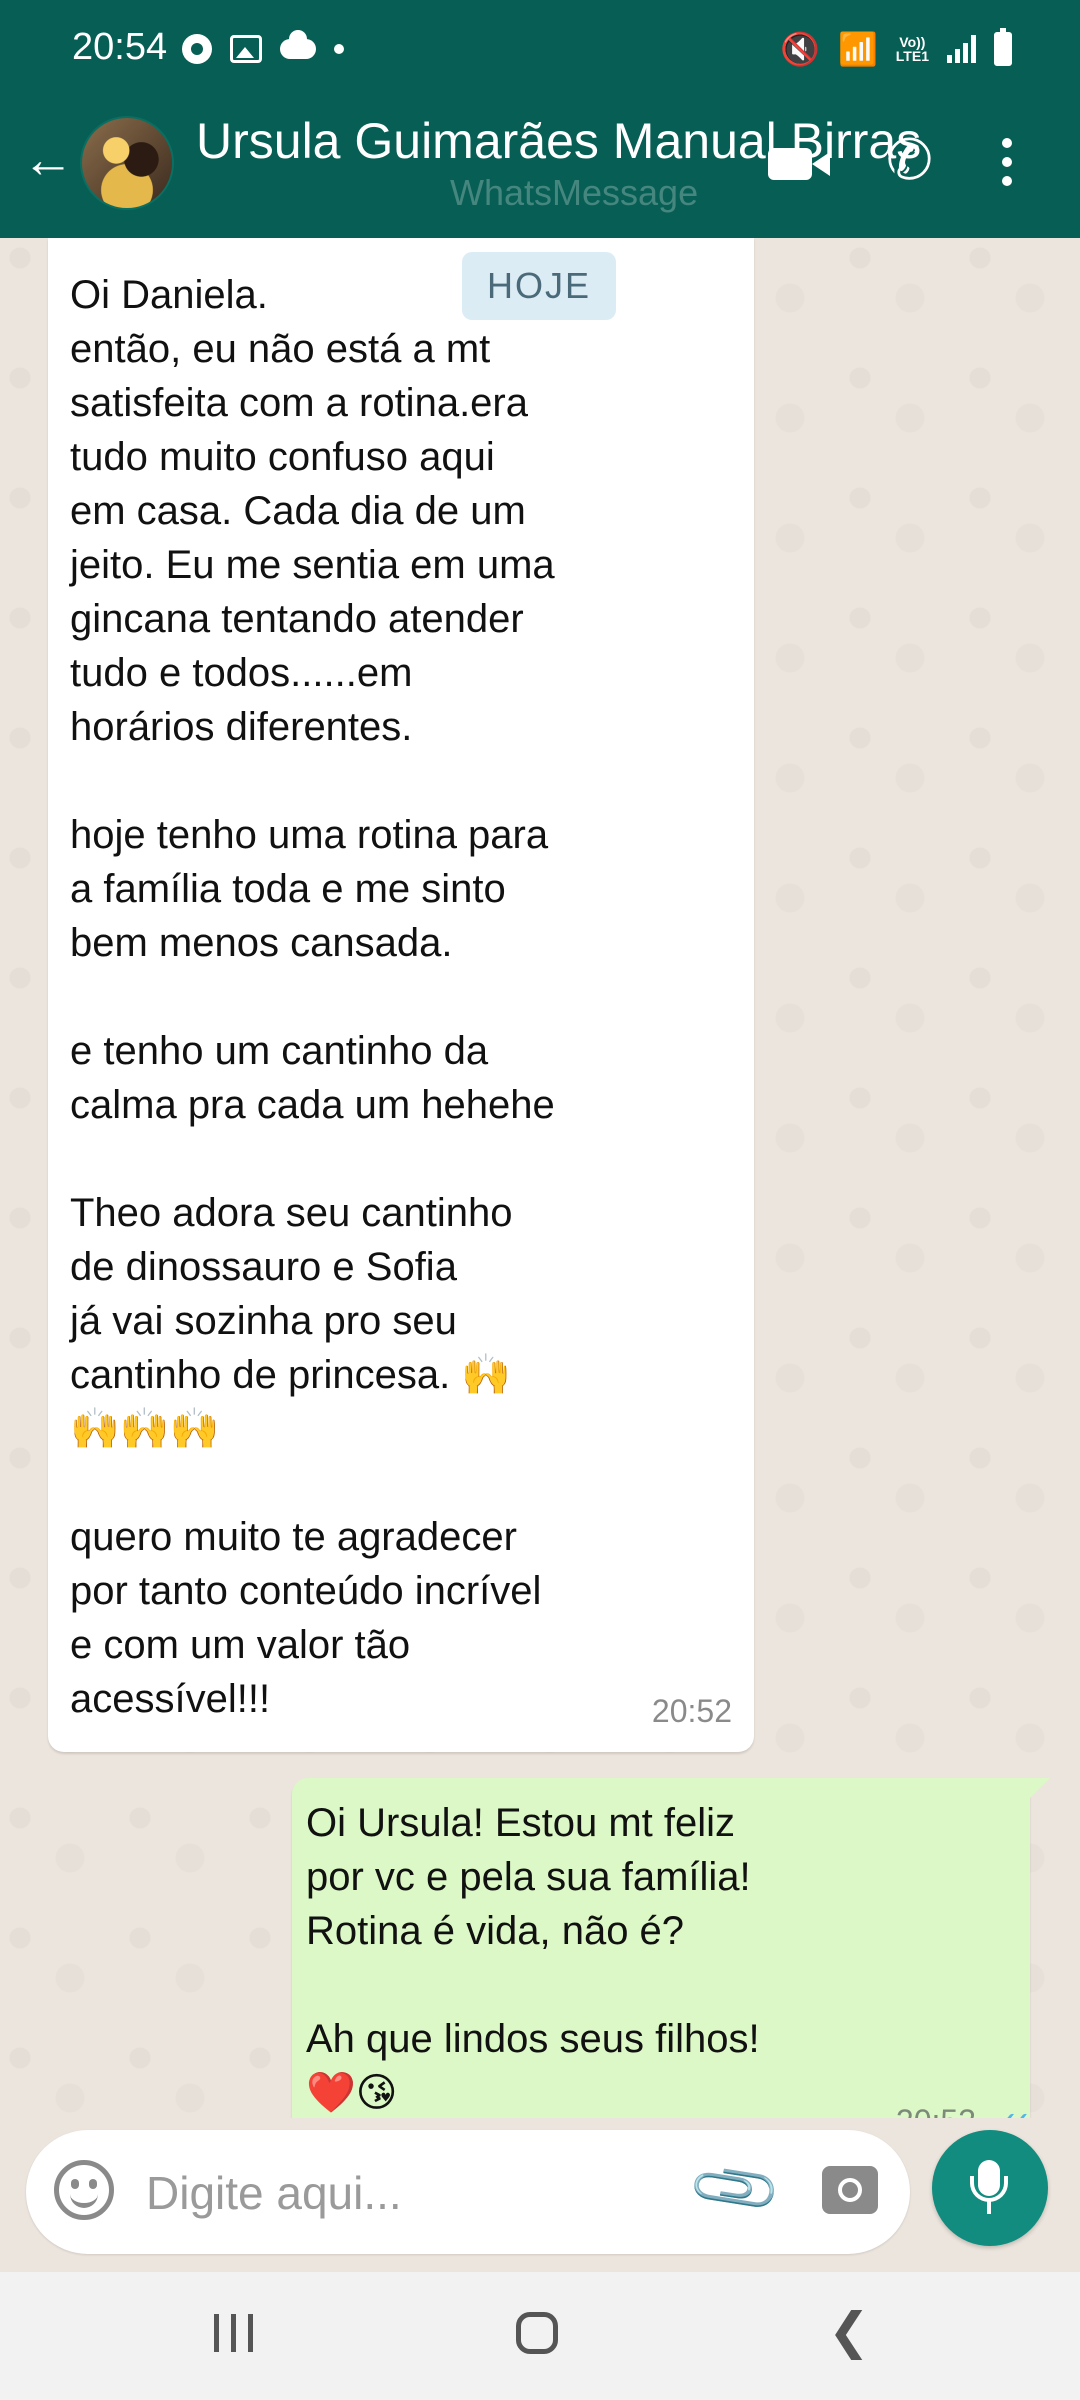 The image size is (1080, 2400). I want to click on volte-icon: Vo)) LTE1, so click(912, 49).